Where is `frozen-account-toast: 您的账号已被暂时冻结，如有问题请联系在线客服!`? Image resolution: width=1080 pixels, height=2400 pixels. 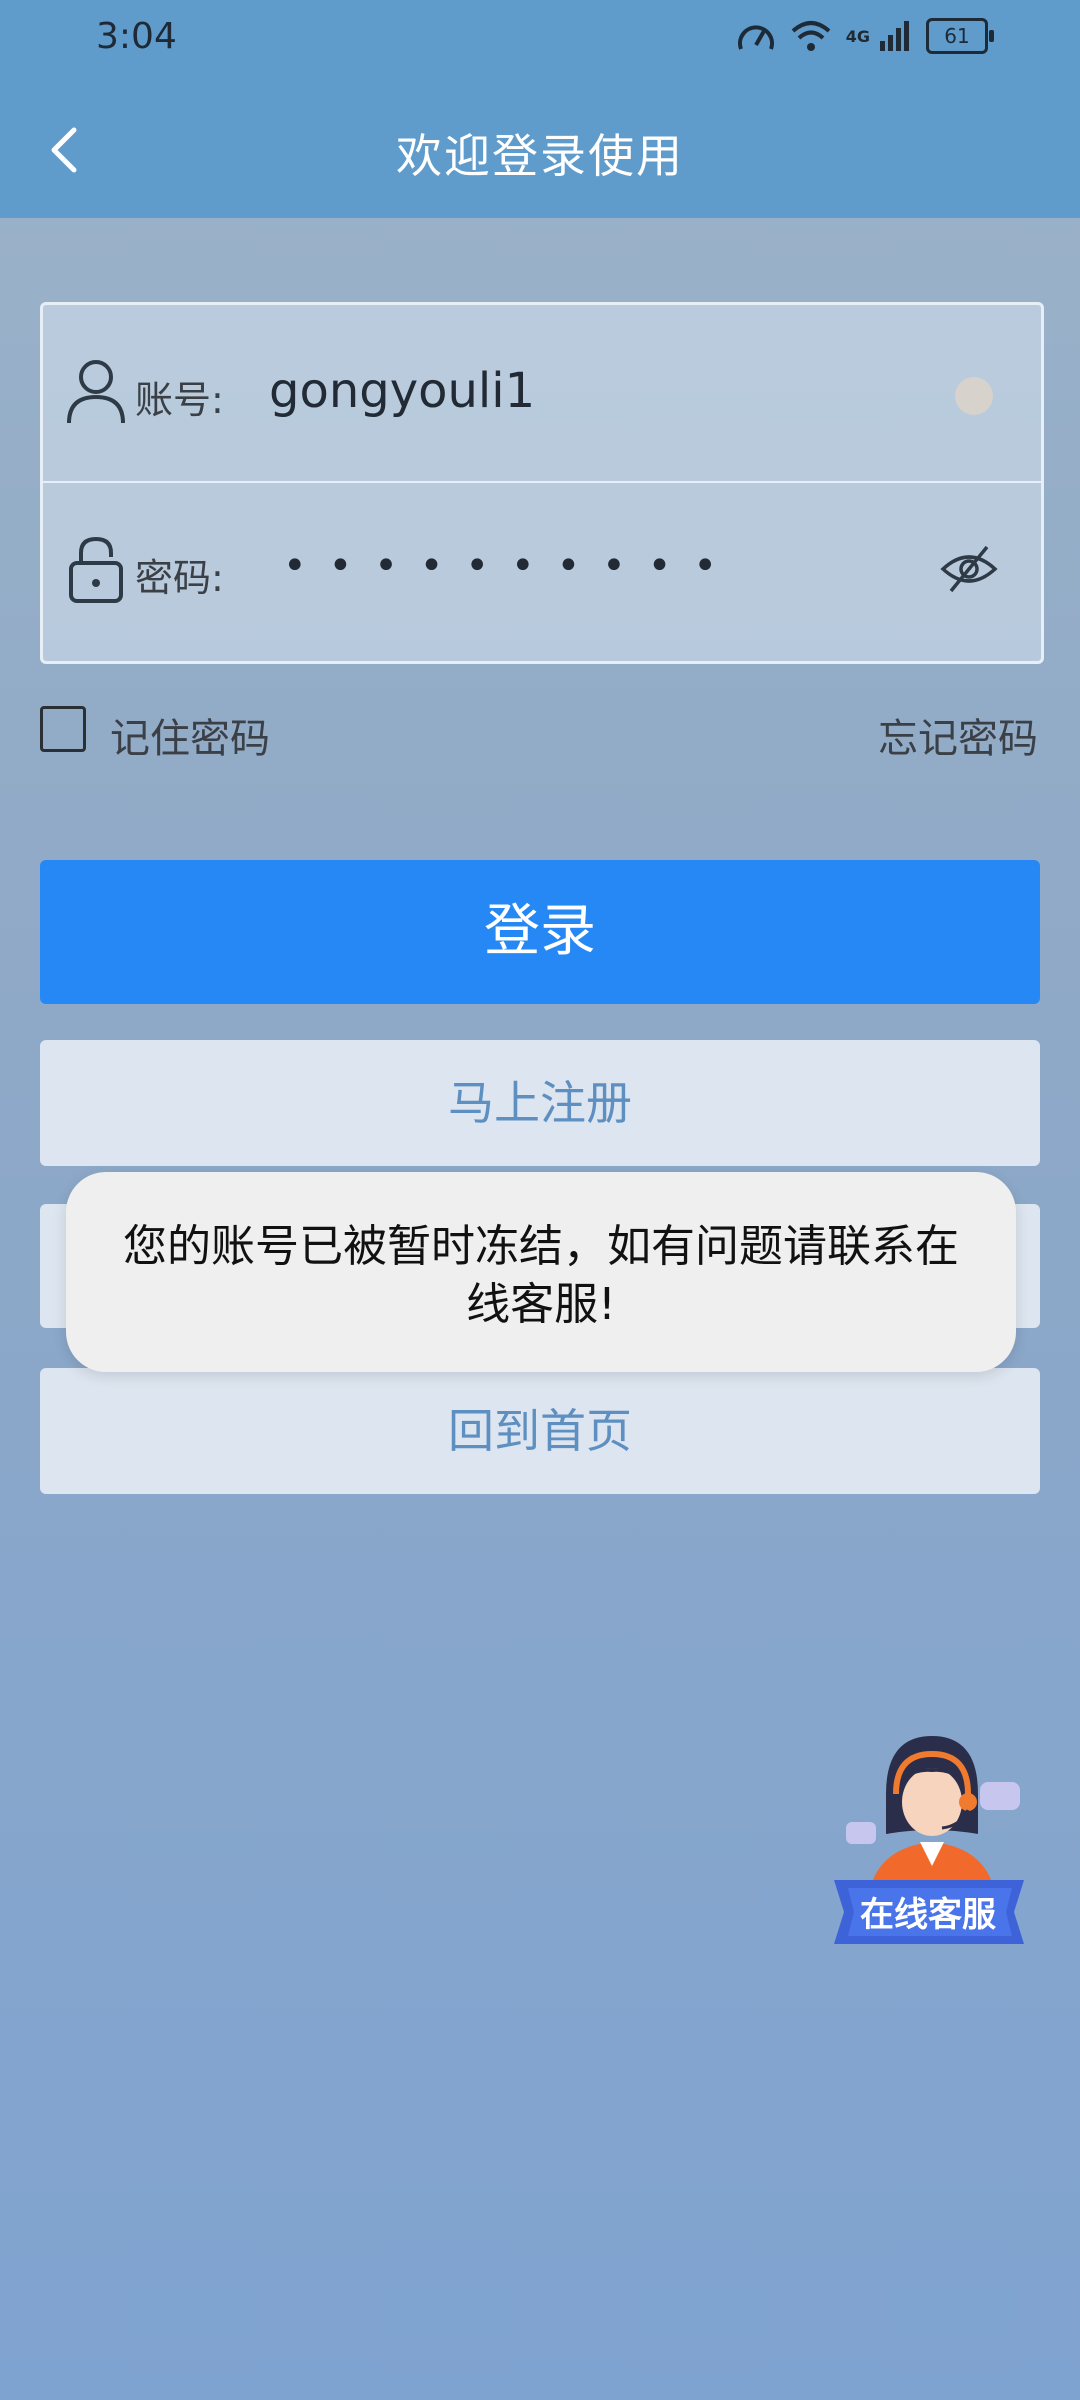 frozen-account-toast: 您的账号已被暂时冻结，如有问题请联系在线客服! is located at coordinates (541, 1272).